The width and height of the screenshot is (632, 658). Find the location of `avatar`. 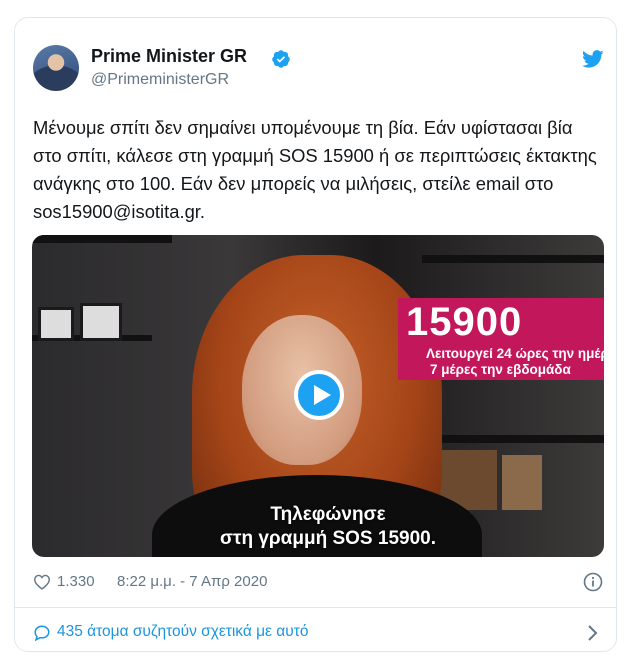

avatar is located at coordinates (56, 68).